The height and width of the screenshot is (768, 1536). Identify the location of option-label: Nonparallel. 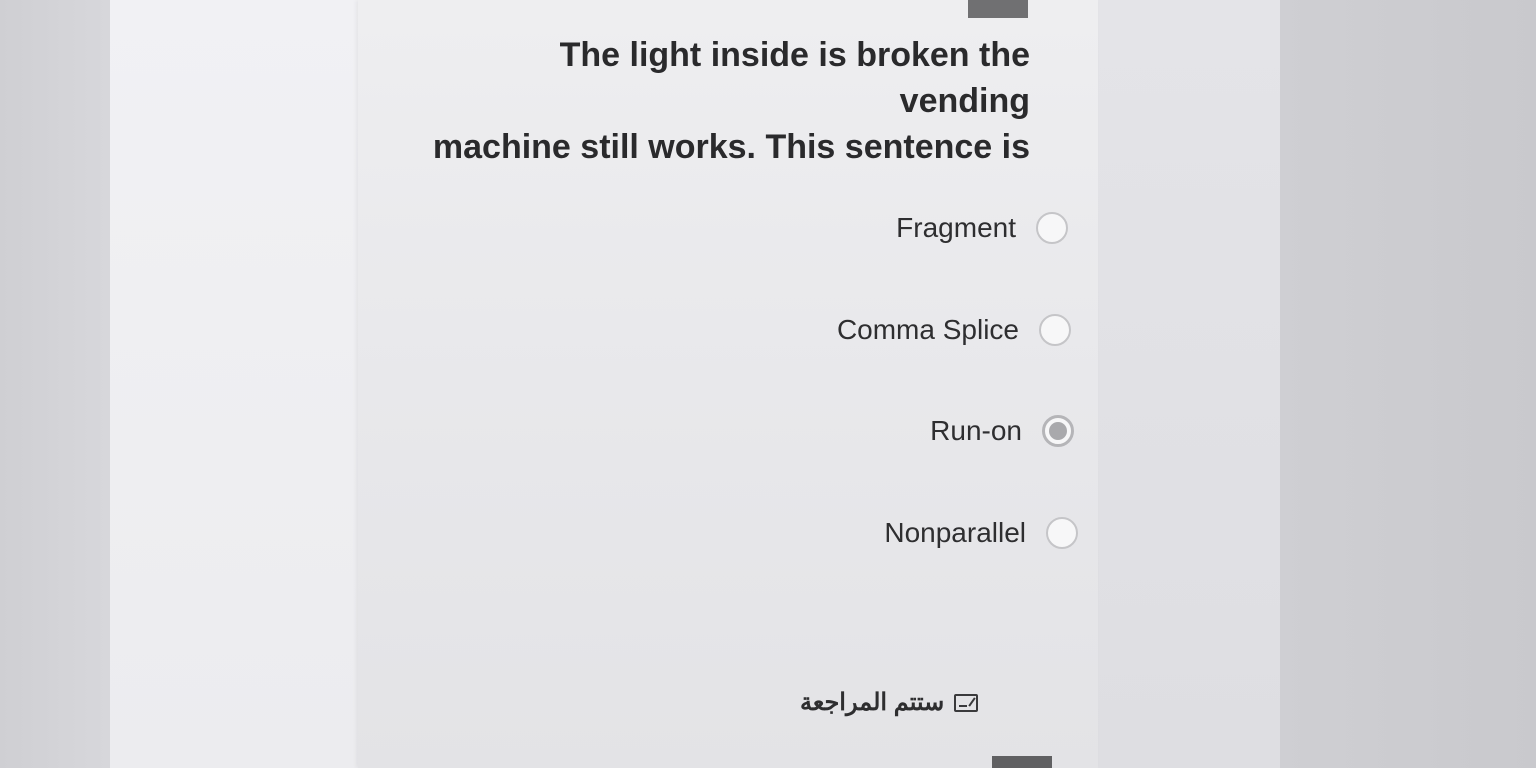
(955, 532).